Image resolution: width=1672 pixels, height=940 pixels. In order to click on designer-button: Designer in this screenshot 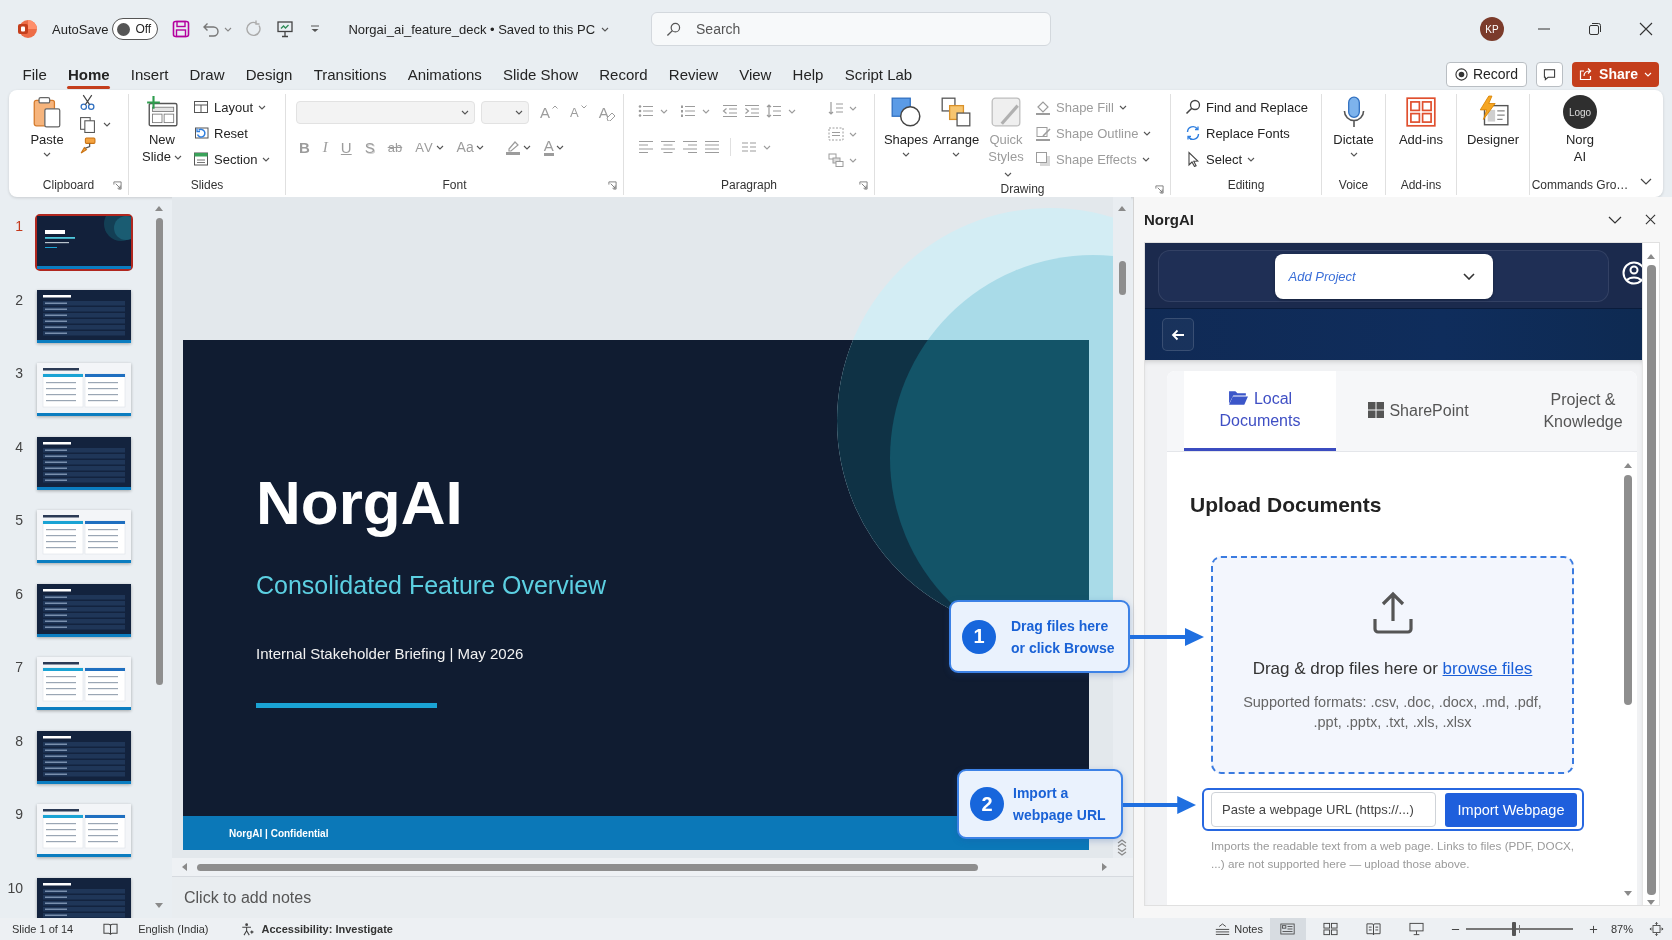, I will do `click(1493, 121)`.